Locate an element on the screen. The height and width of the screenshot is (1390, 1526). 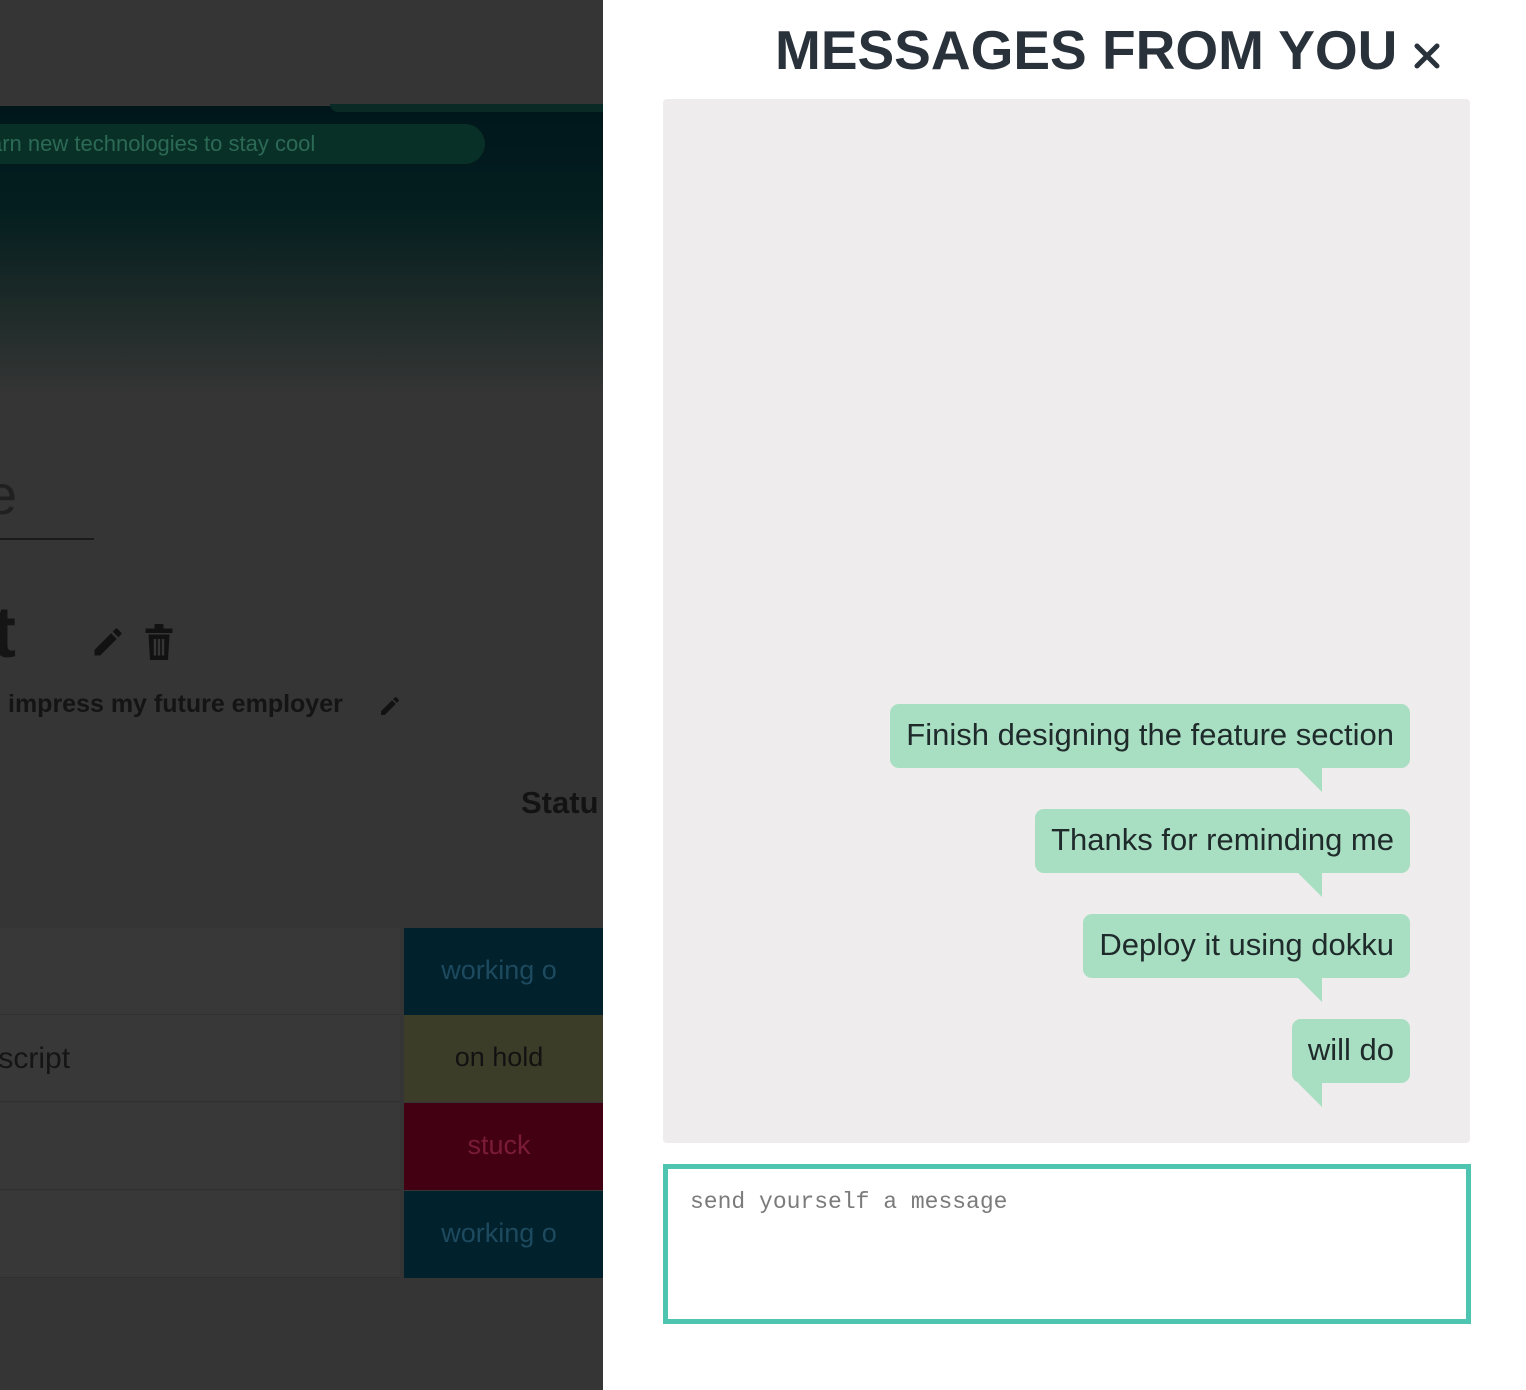
message-bubble: Thanks for reminding me is located at coordinates (1222, 853).